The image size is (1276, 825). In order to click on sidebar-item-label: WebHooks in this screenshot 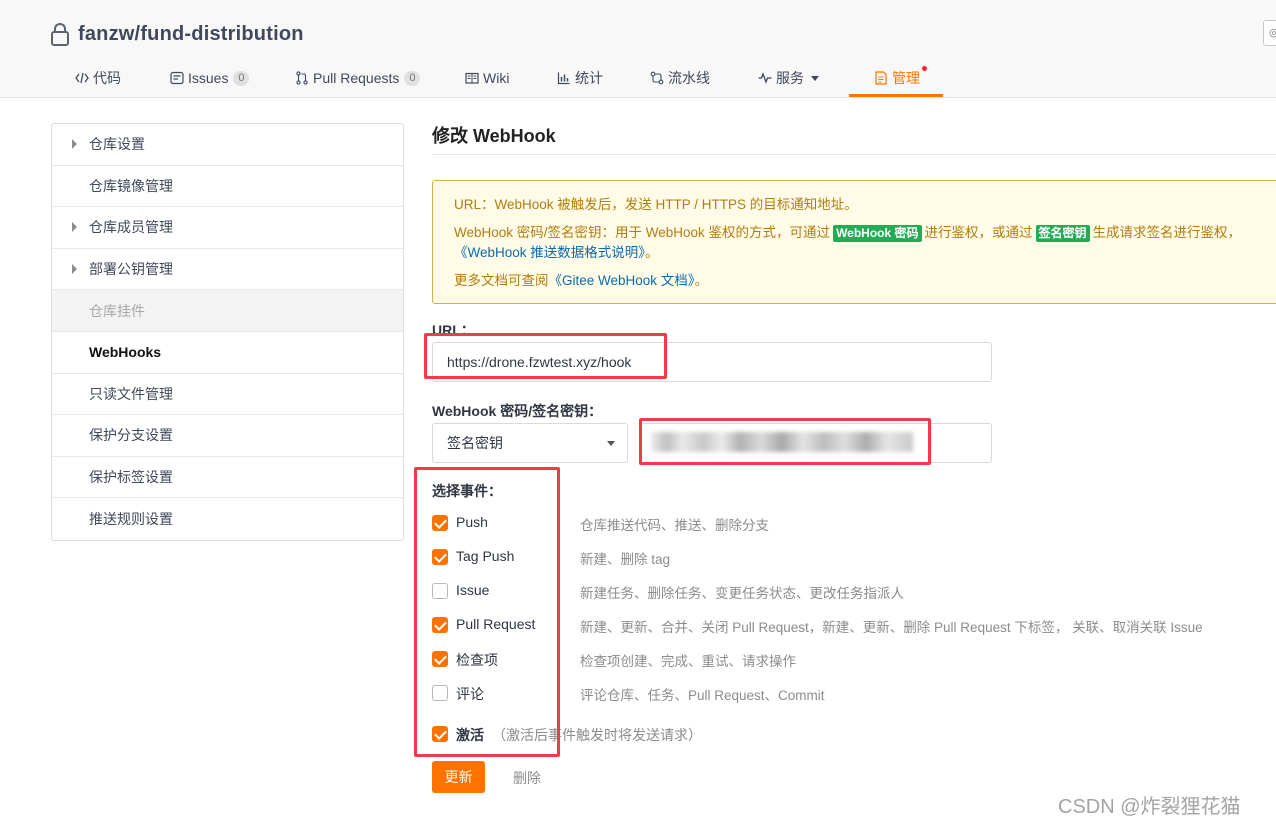, I will do `click(125, 352)`.